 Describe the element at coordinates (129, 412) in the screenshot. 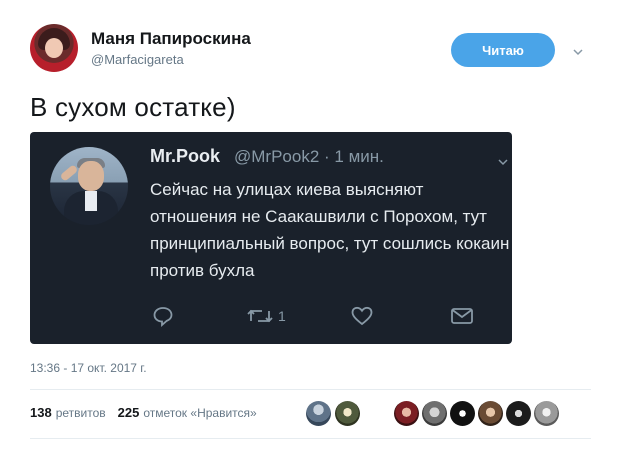

I see `likes-count: 225` at that location.